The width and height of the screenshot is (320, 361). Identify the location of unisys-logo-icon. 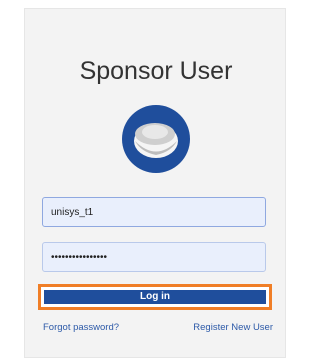
(156, 139).